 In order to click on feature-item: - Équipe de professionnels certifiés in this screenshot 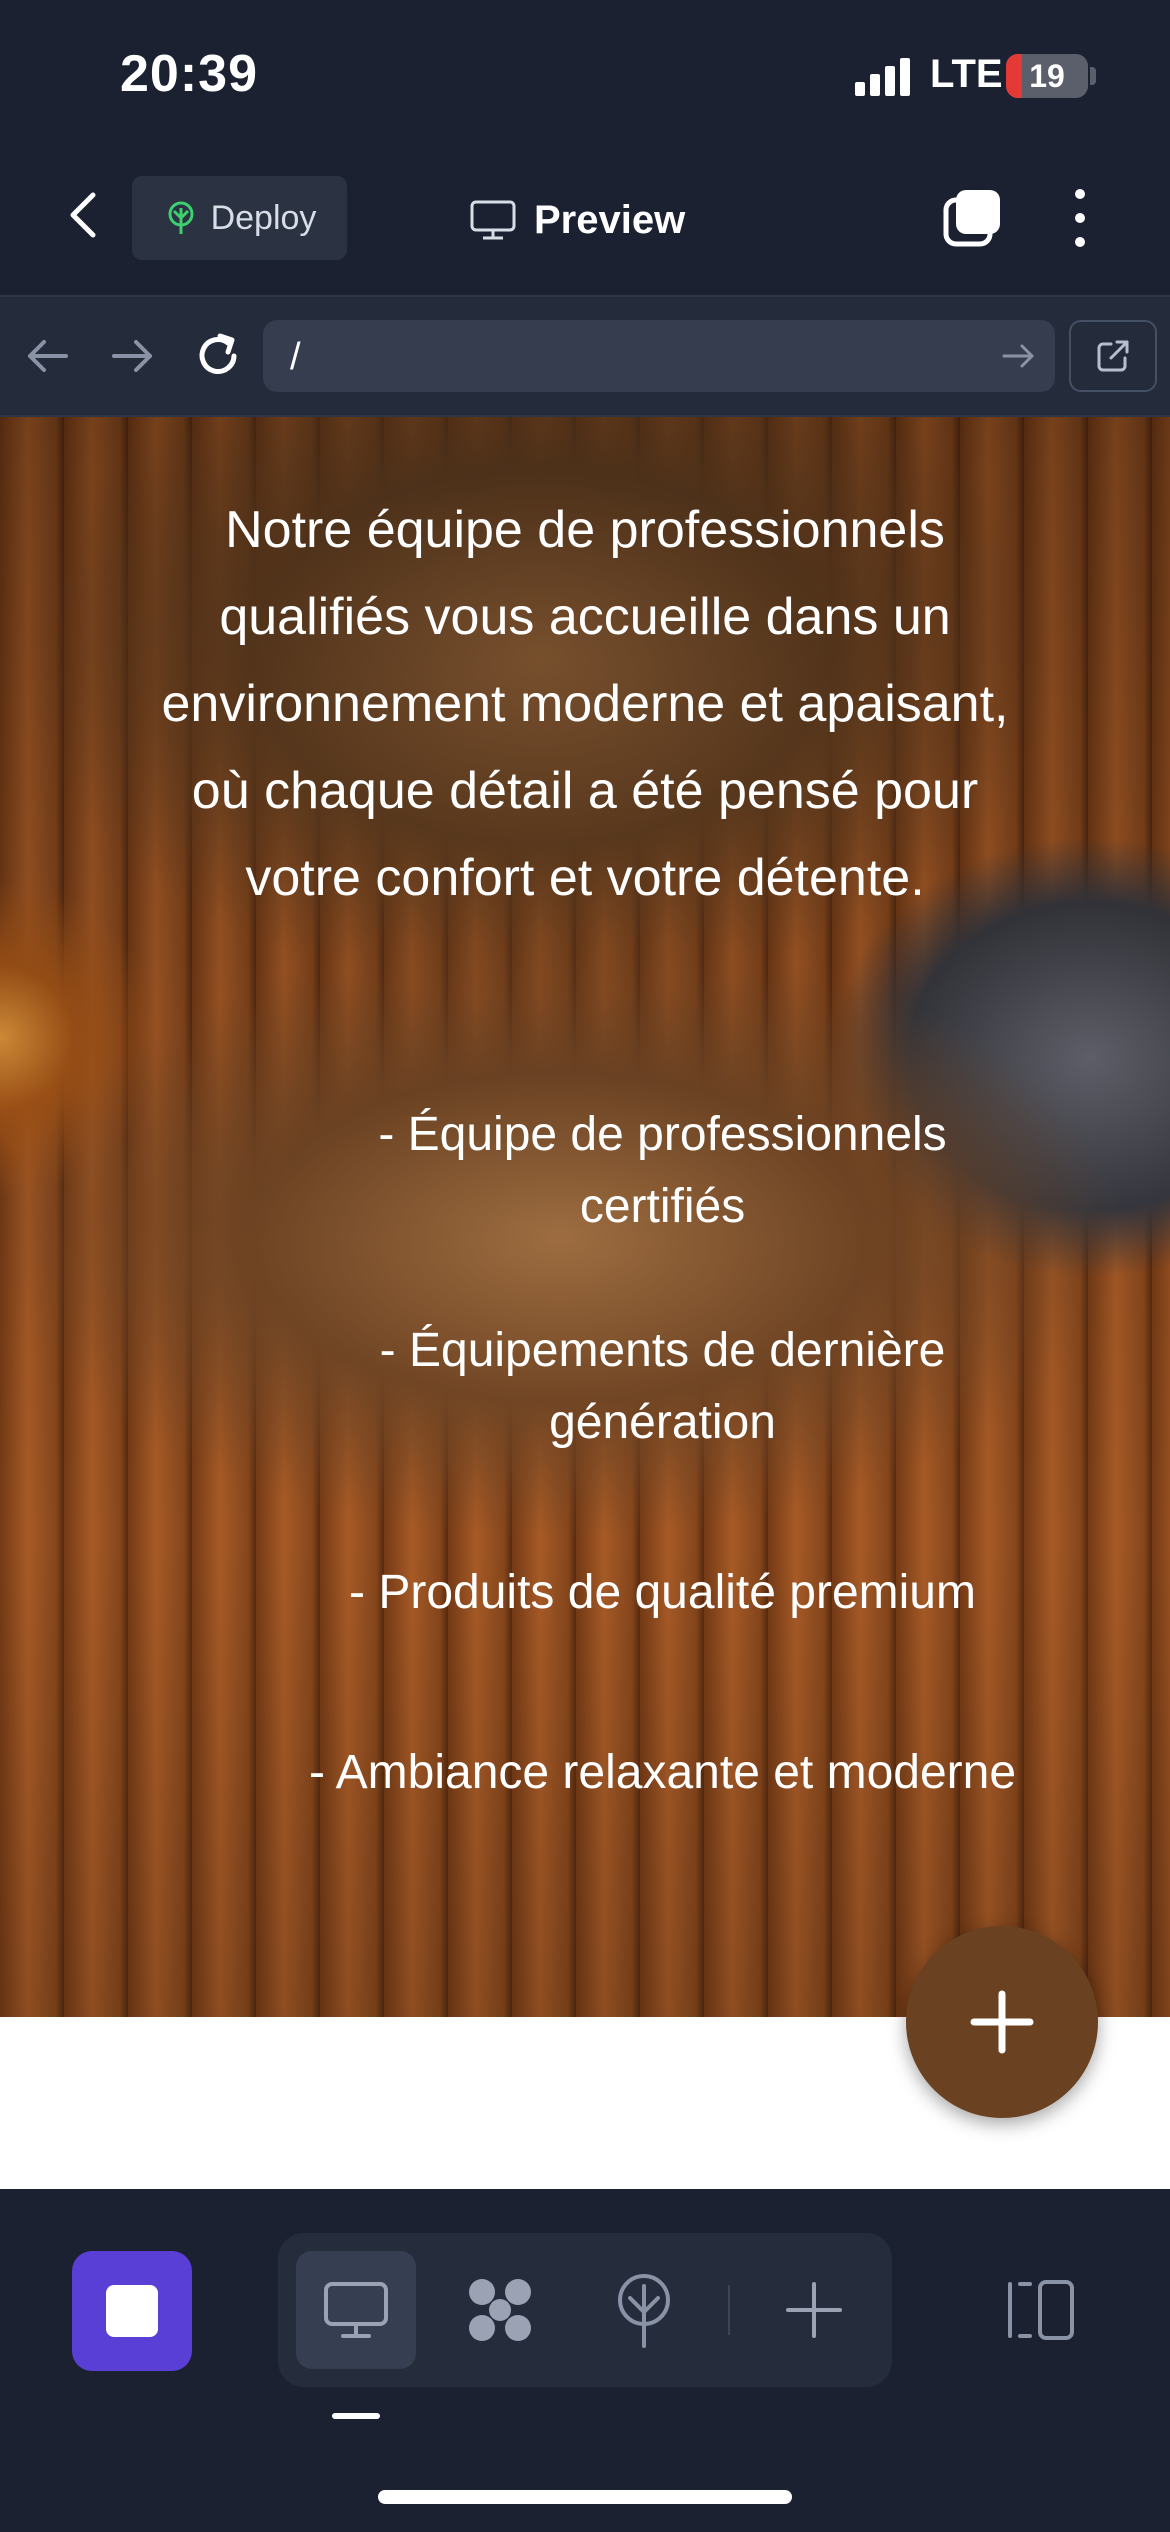, I will do `click(662, 1170)`.